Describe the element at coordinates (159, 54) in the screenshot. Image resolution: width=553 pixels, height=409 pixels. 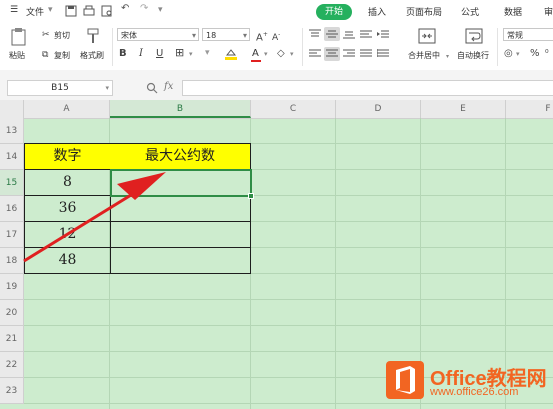
I see `underline-icon: U` at that location.